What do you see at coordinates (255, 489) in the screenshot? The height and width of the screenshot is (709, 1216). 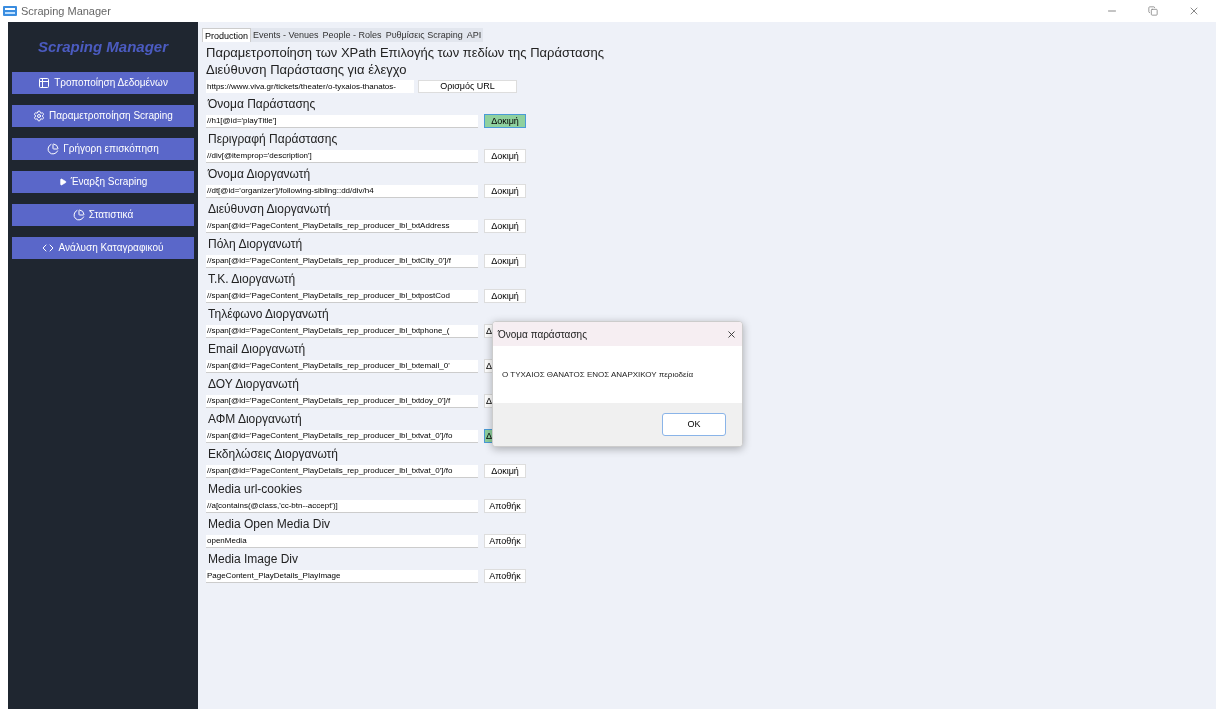 I see `field-label: Media url-cookies` at bounding box center [255, 489].